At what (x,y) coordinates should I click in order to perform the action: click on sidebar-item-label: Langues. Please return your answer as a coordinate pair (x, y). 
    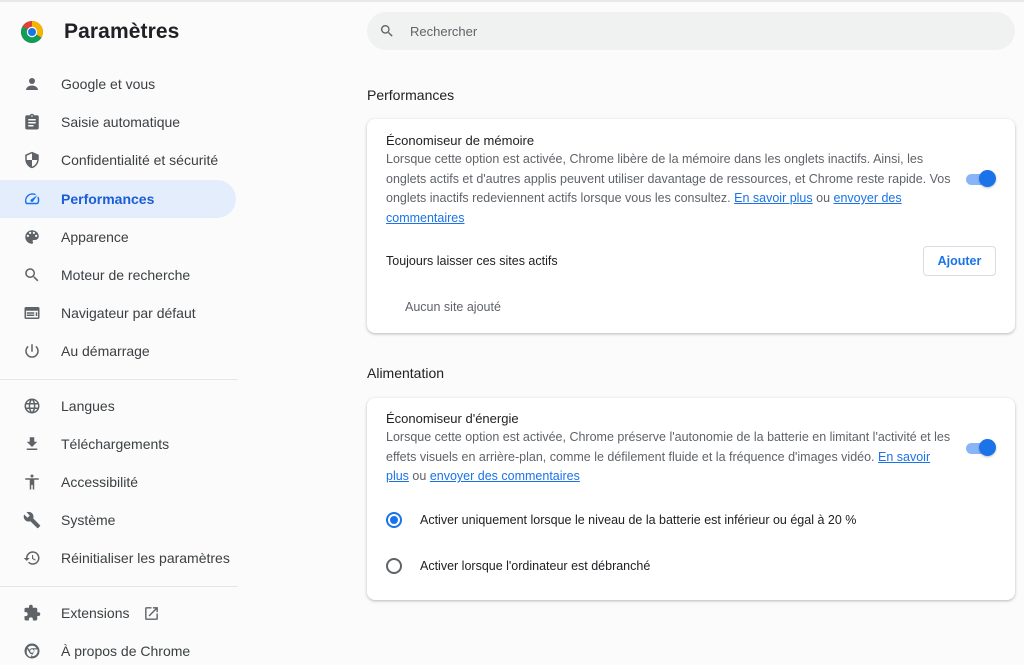
    Looking at the image, I should click on (88, 406).